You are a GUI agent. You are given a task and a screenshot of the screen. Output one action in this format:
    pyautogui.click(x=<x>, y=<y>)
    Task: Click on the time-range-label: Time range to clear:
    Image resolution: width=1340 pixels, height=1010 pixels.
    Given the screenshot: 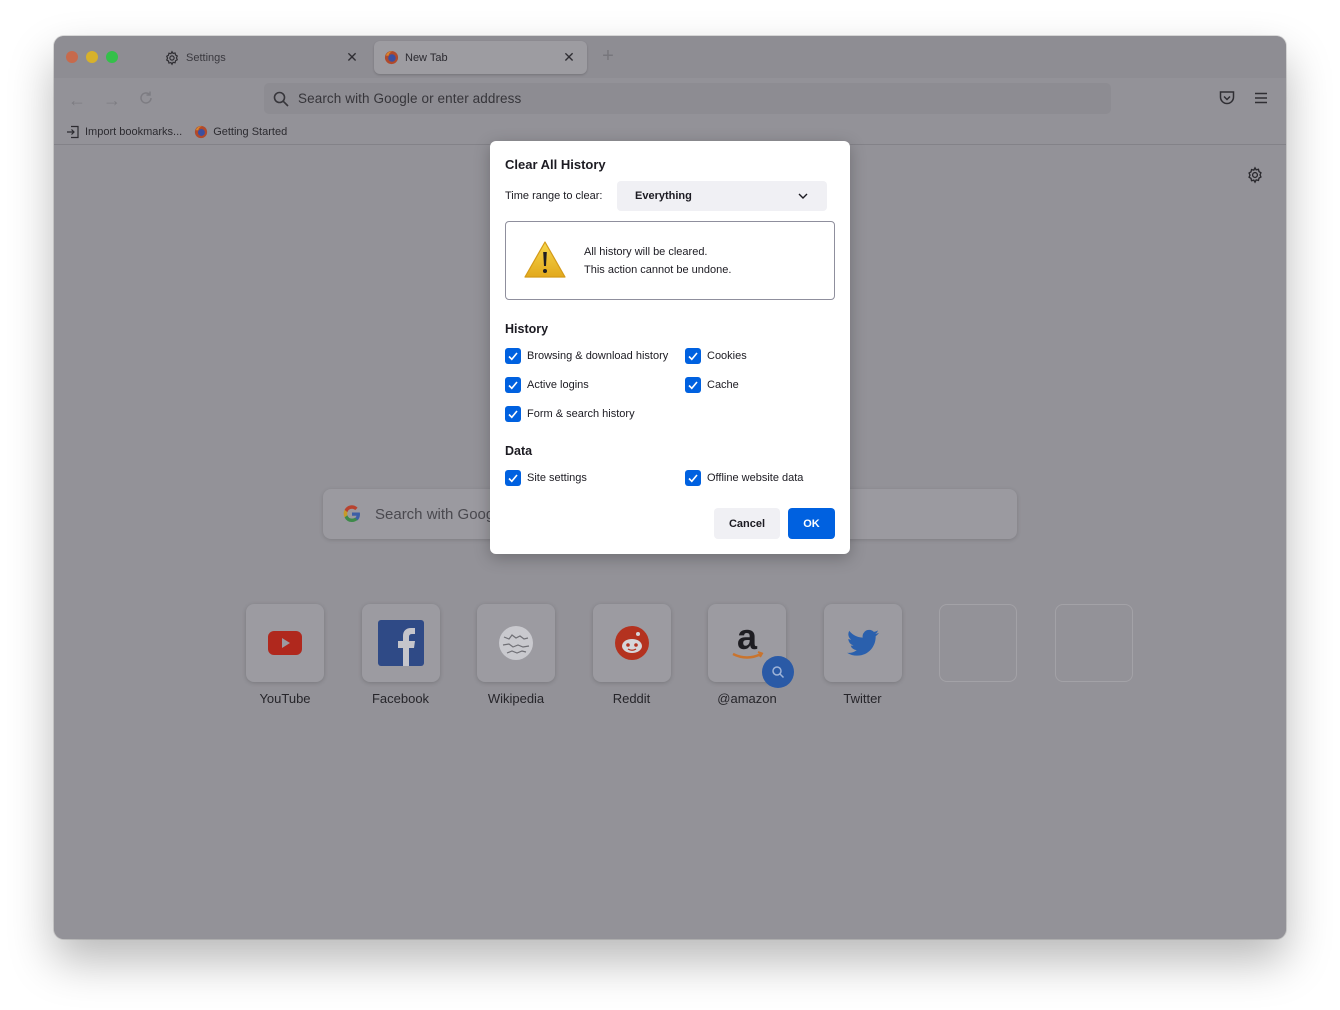 What is the action you would take?
    pyautogui.click(x=554, y=196)
    